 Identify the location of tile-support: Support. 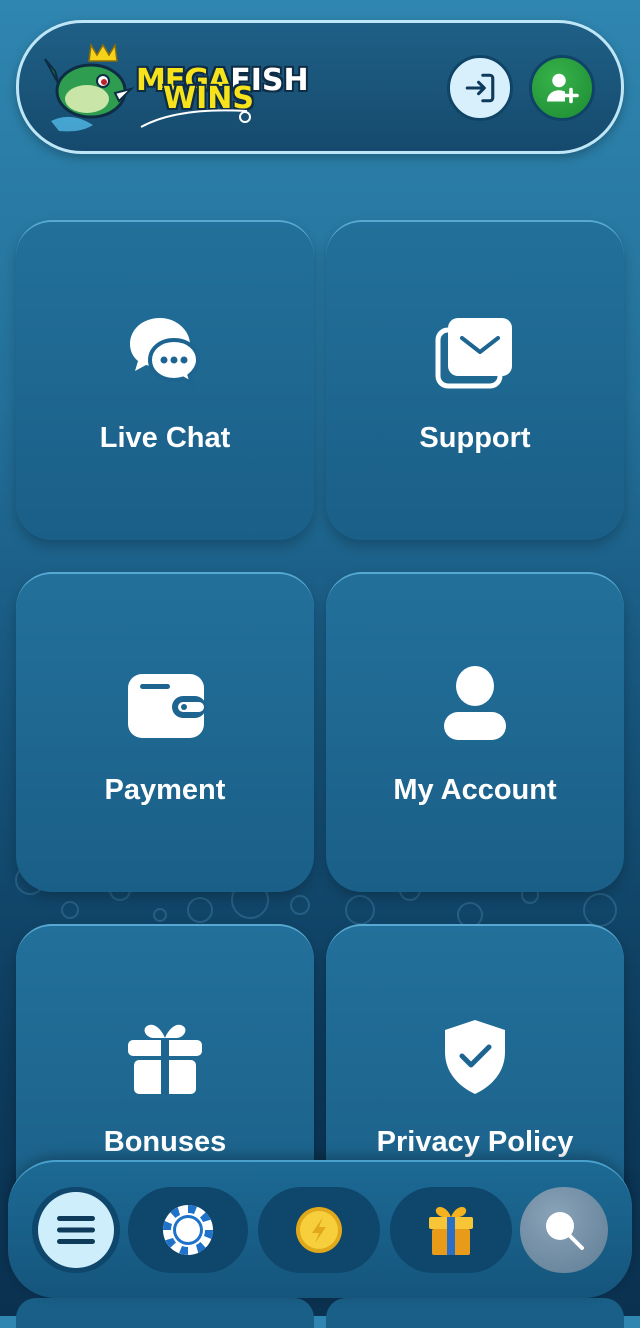
(475, 380).